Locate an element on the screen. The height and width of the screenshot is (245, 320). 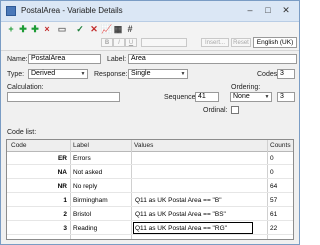
row-count: 22 is located at coordinates (274, 228).